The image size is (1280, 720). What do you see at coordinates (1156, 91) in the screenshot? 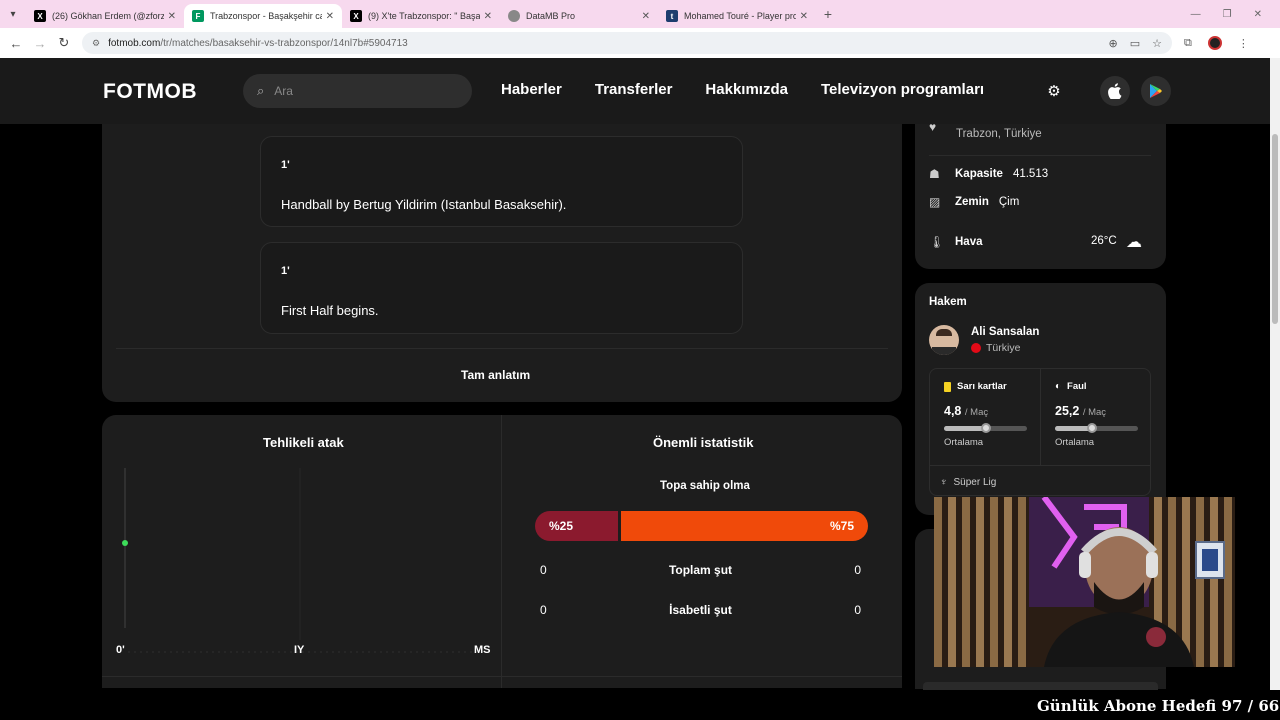
I see `google-play-icon` at bounding box center [1156, 91].